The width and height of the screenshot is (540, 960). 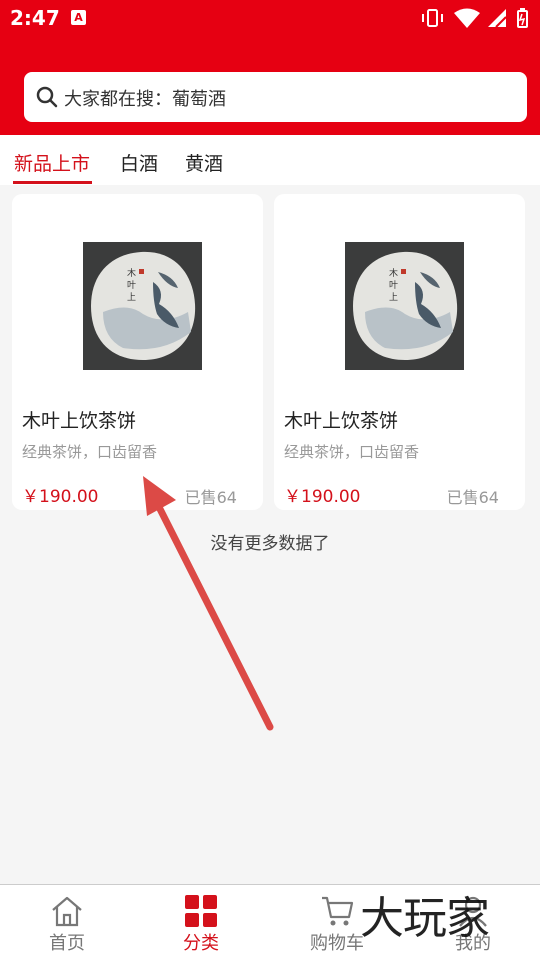 What do you see at coordinates (270, 544) in the screenshot?
I see `no-more-data-text: 没有更多数据了` at bounding box center [270, 544].